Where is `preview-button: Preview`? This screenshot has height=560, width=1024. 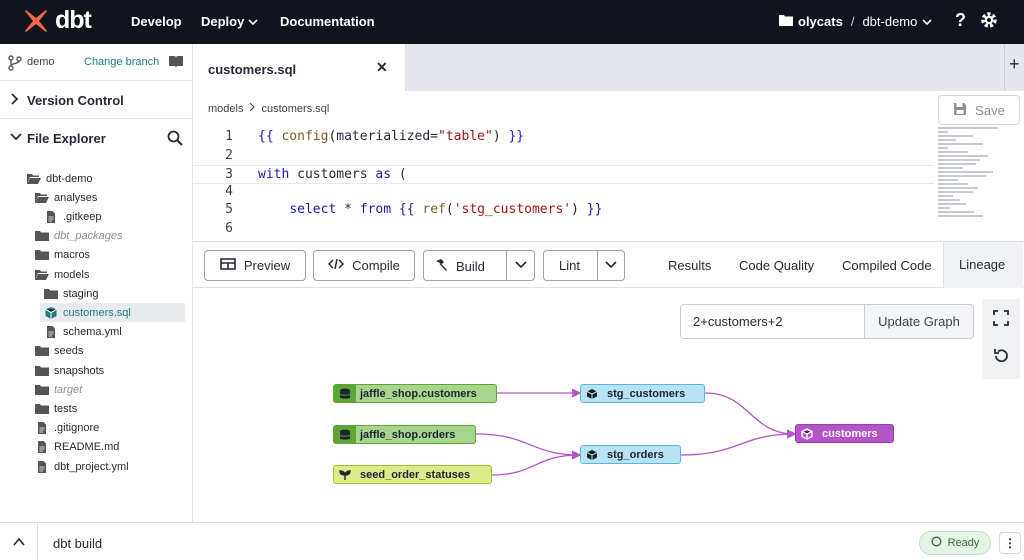
preview-button: Preview is located at coordinates (255, 265).